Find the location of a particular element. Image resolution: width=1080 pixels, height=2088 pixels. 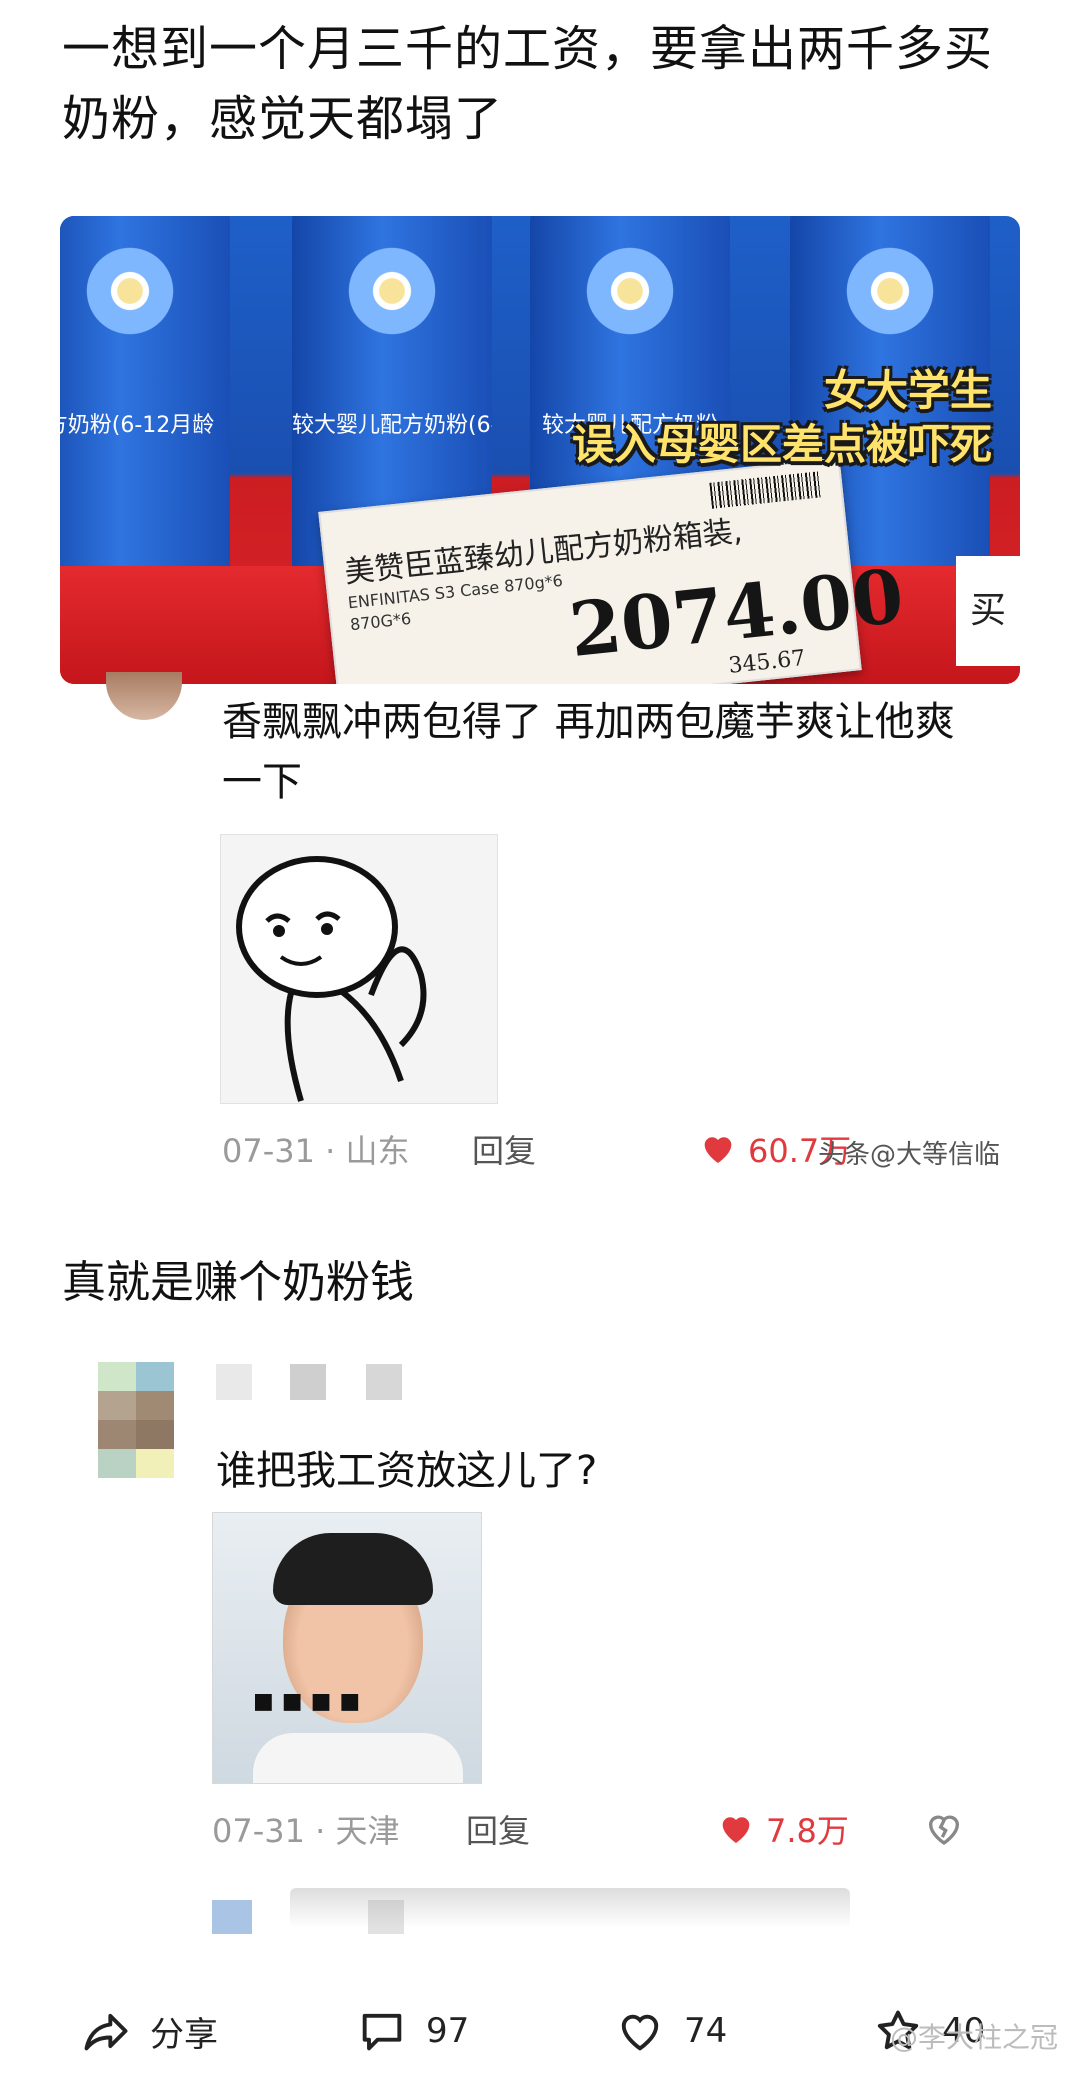

share-button: 分享 is located at coordinates (149, 2031).